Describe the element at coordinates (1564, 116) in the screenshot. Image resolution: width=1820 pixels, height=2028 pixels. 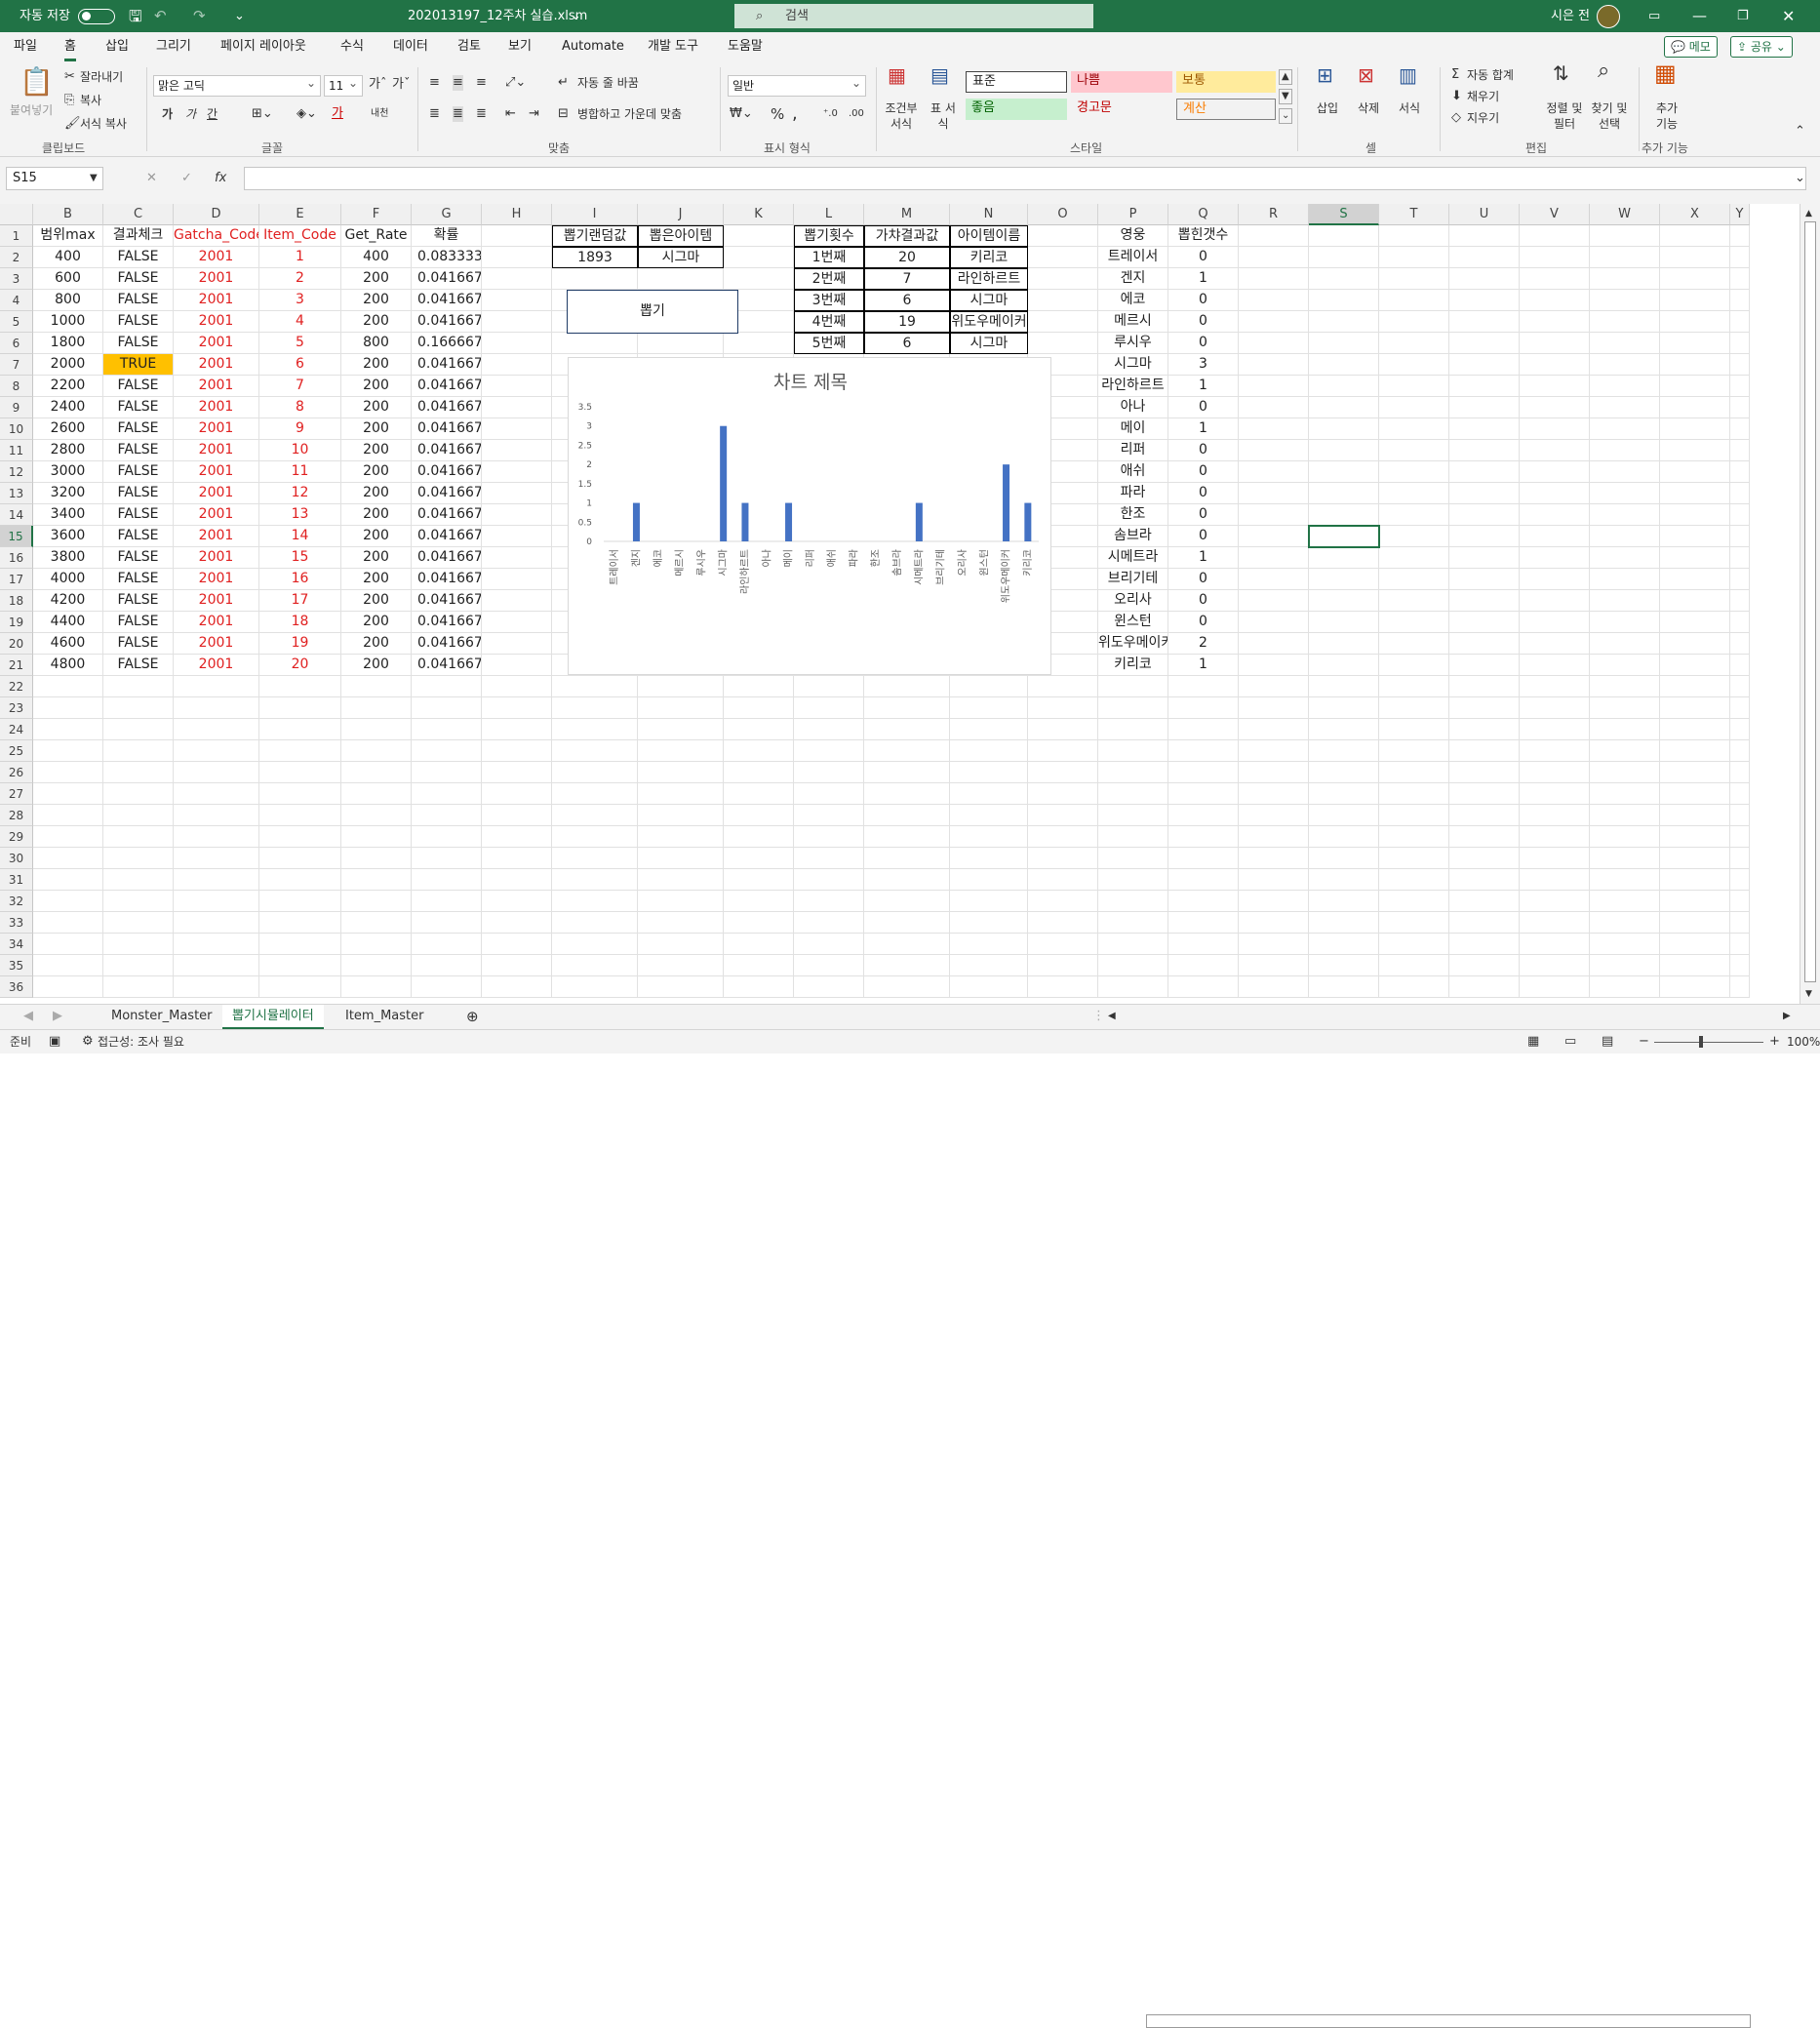
I see `sort-filter-button: 정렬 및 필터` at that location.